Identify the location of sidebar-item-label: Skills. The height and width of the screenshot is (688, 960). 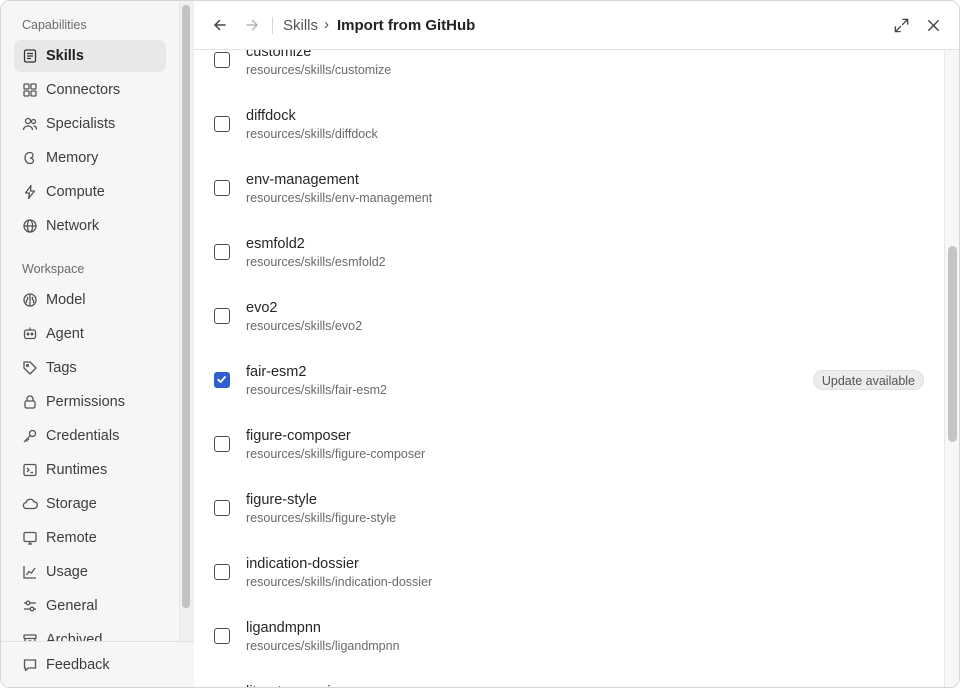
(65, 56).